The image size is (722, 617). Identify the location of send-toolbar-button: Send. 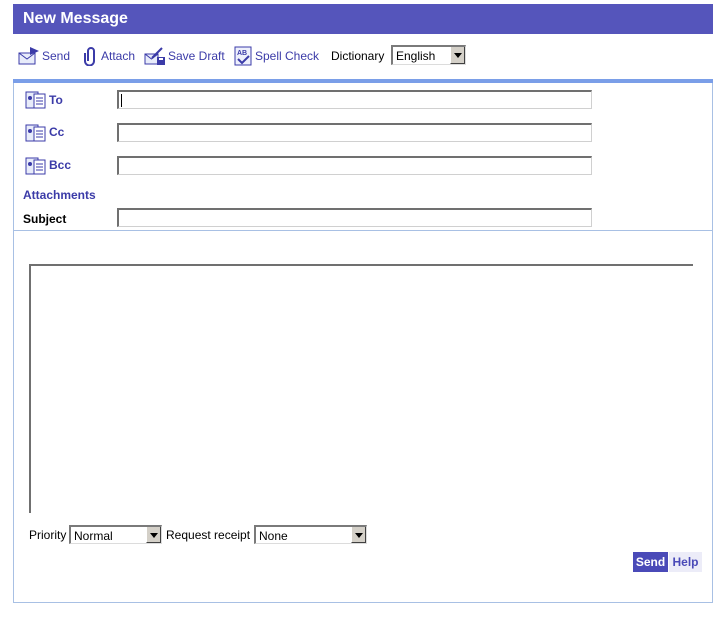
(44, 56).